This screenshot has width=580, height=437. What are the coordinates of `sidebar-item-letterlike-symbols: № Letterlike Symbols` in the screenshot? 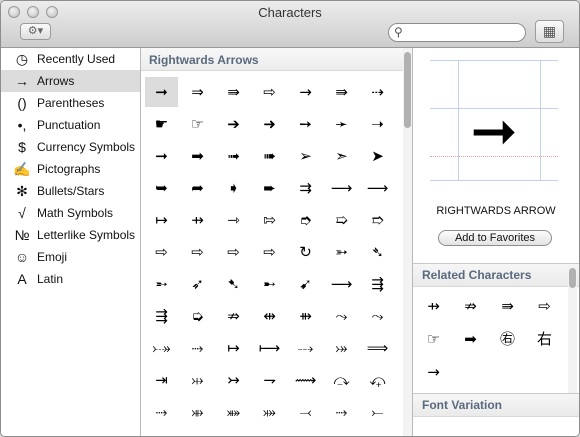 It's located at (70, 235).